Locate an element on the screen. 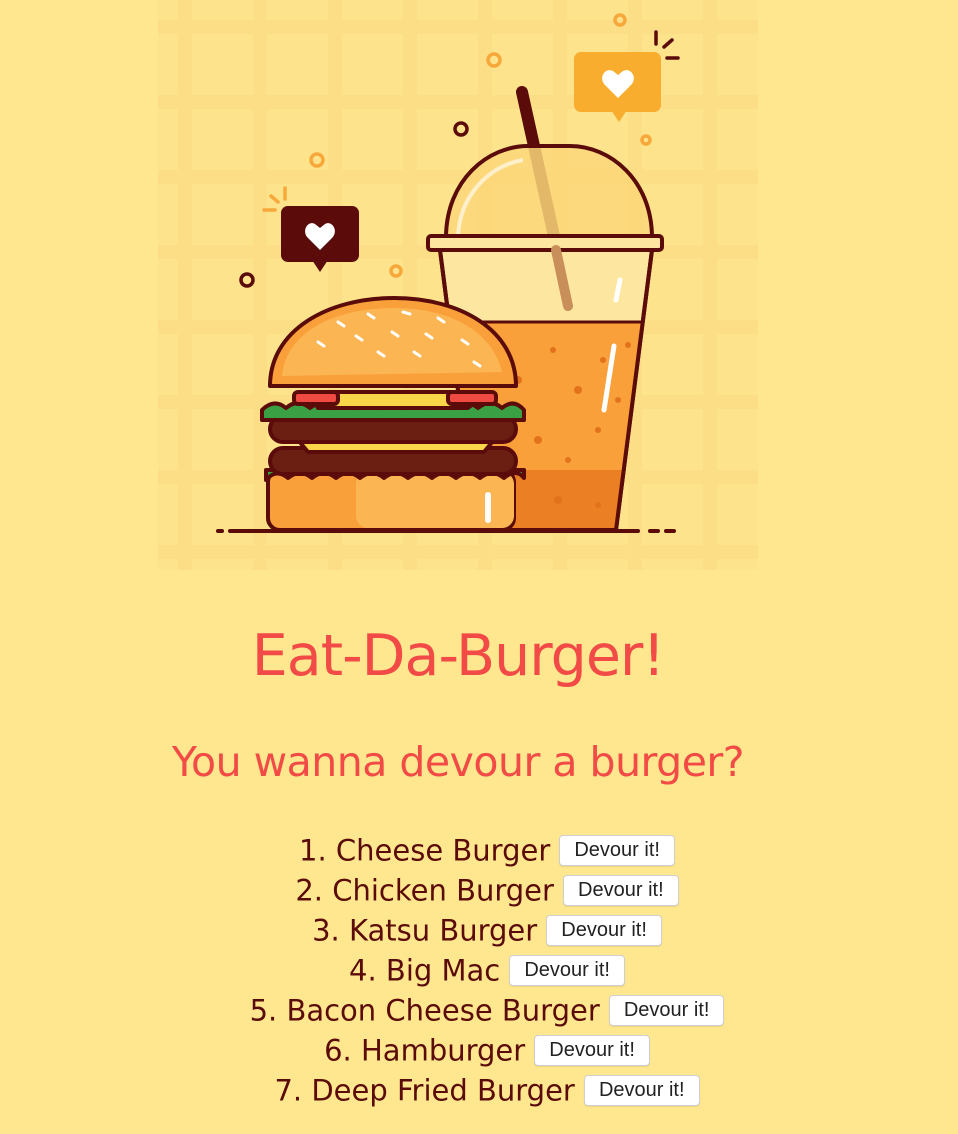 The height and width of the screenshot is (1134, 958). burger is located at coordinates (393, 414).